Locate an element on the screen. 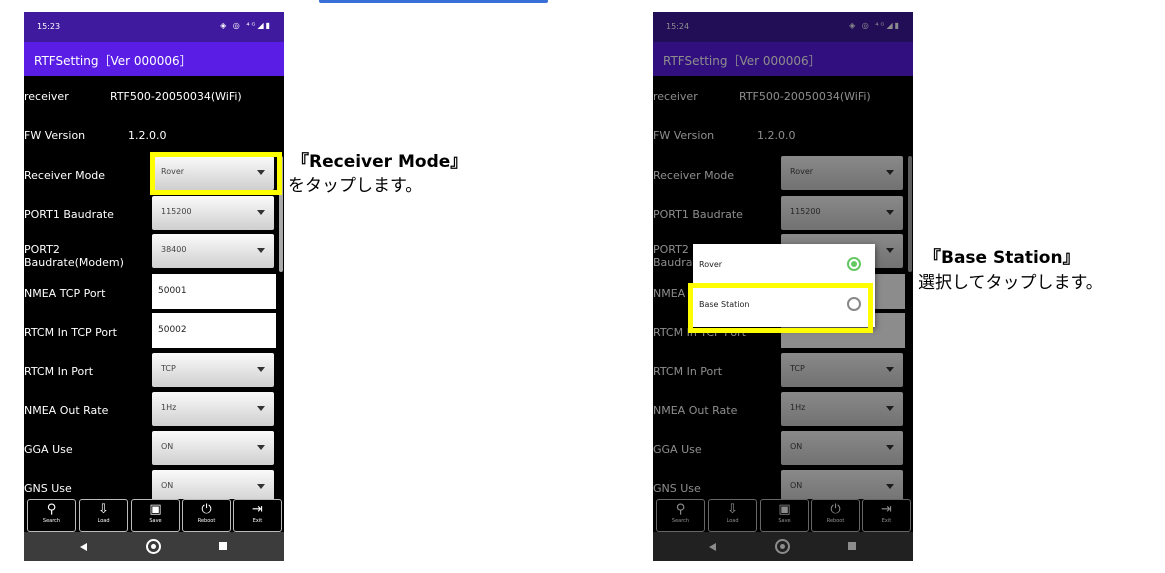  nmea-out-rate-label: NMEA Out Rate is located at coordinates (66, 410).